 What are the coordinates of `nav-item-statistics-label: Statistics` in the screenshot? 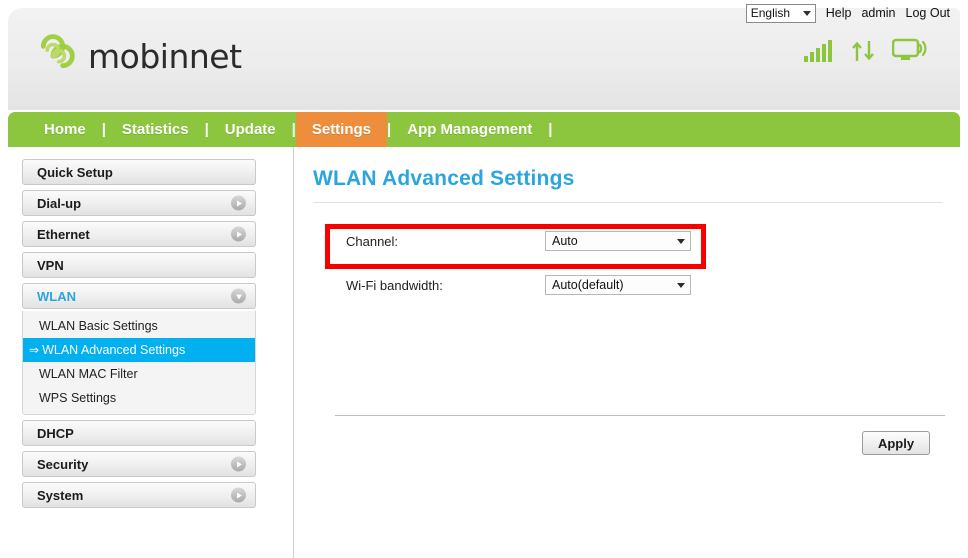 It's located at (155, 129).